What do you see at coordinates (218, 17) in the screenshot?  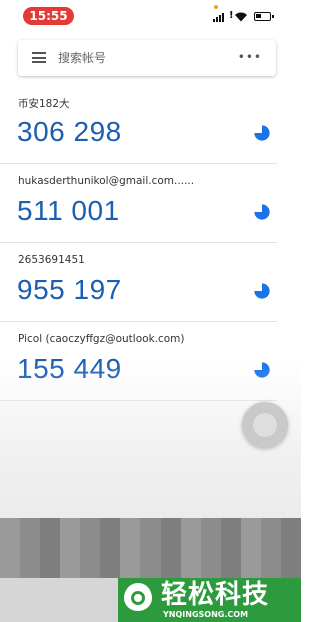 I see `signal-icon` at bounding box center [218, 17].